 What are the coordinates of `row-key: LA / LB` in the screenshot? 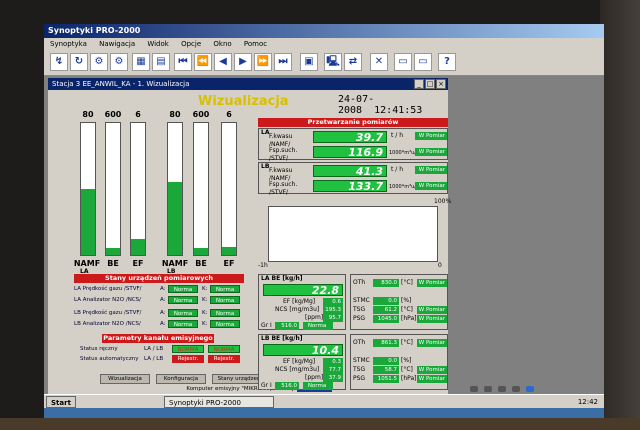 It's located at (154, 359).